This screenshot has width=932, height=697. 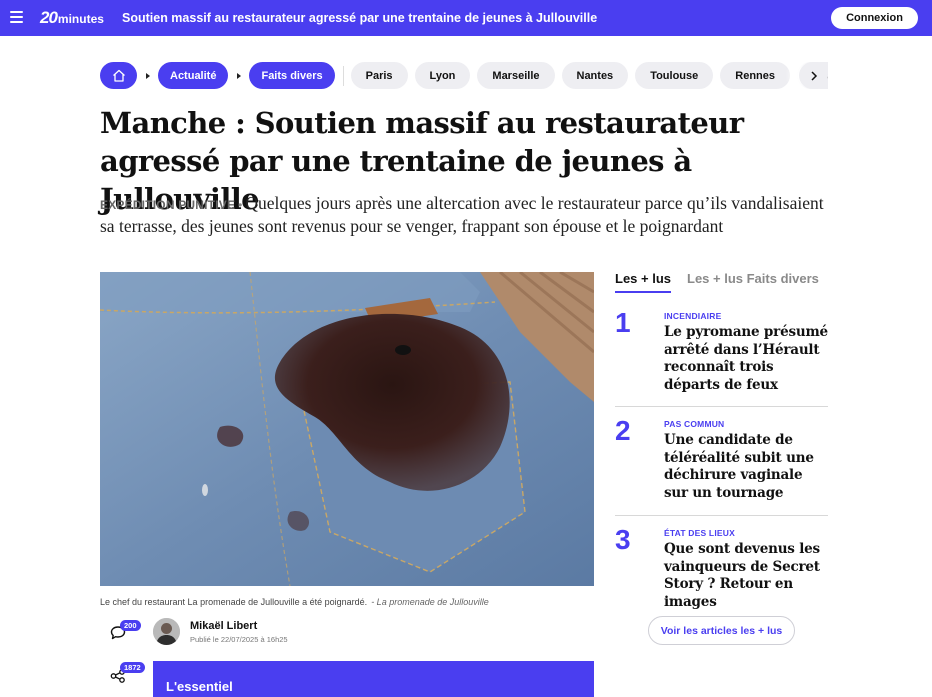 What do you see at coordinates (693, 316) in the screenshot?
I see `most-read-kicker: INCENDIAIRE` at bounding box center [693, 316].